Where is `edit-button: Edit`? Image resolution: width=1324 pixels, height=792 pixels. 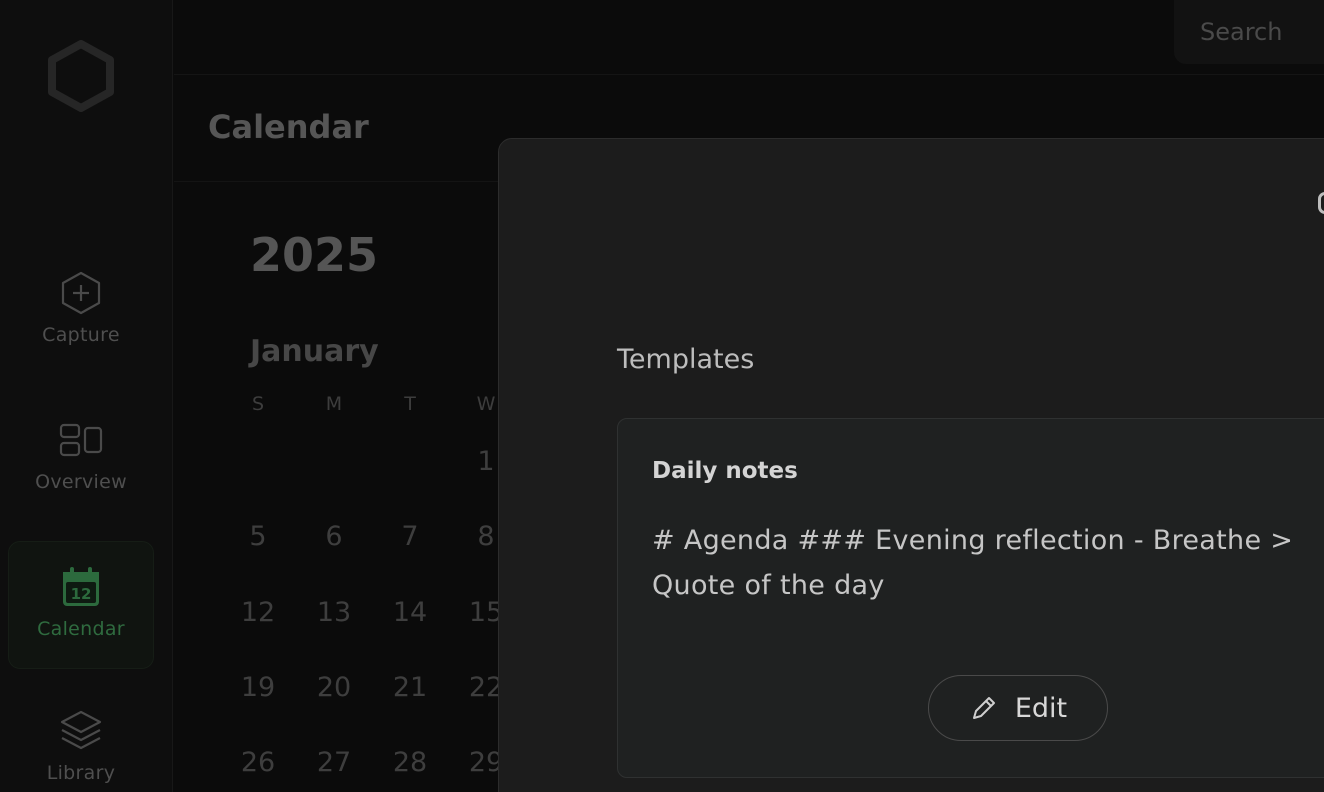 edit-button: Edit is located at coordinates (1018, 708).